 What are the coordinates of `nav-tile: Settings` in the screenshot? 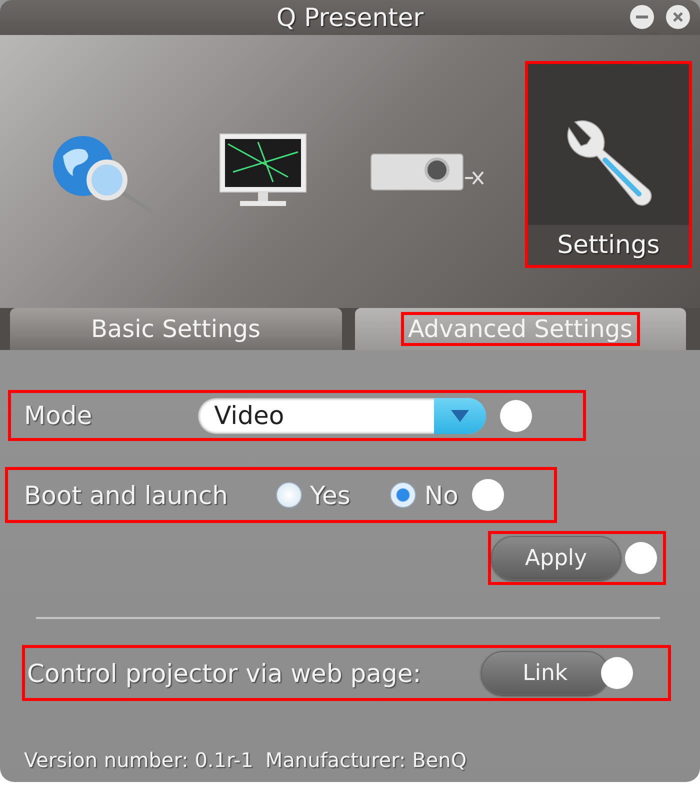 It's located at (608, 164).